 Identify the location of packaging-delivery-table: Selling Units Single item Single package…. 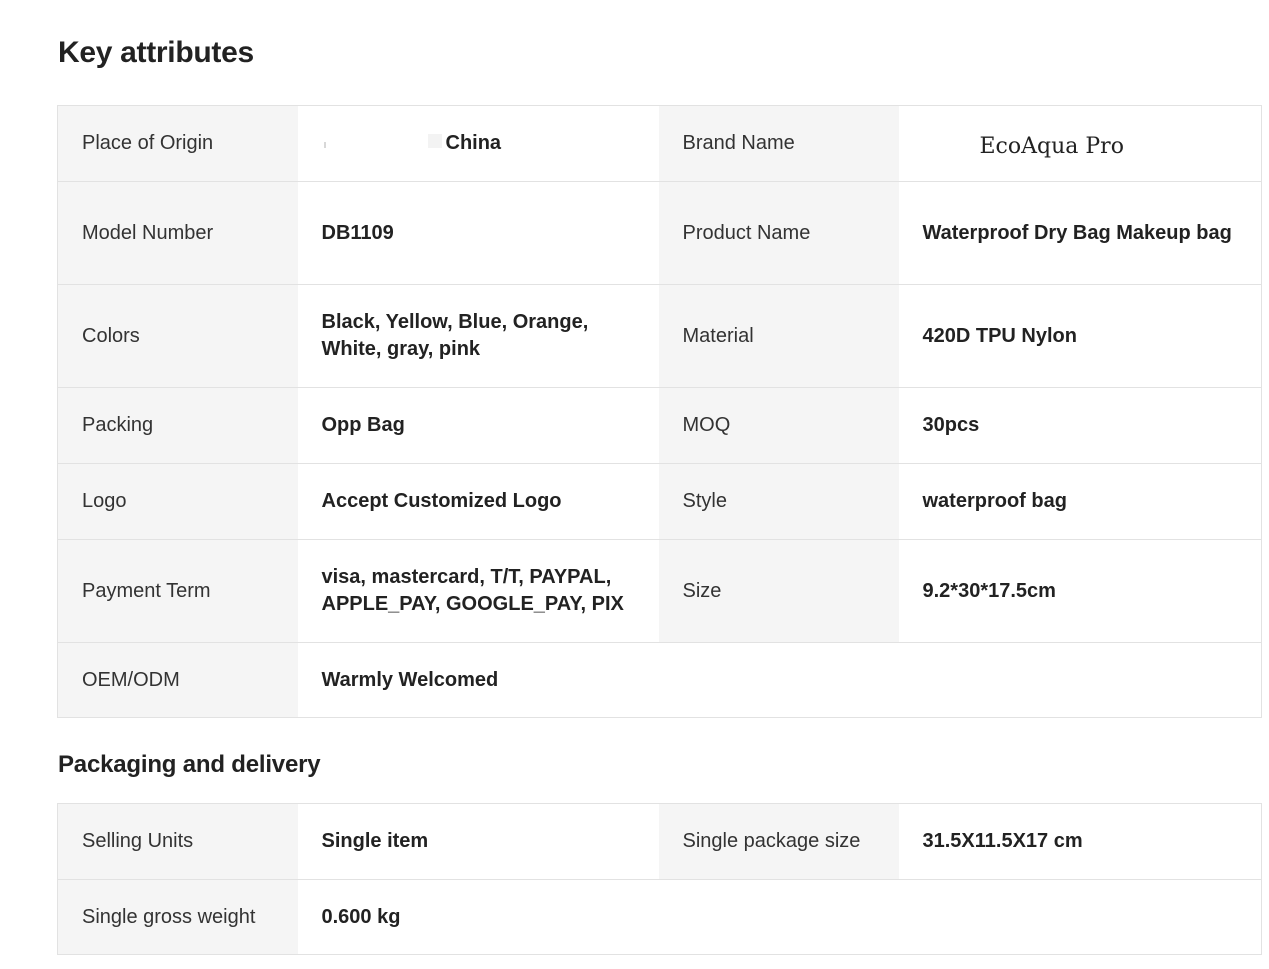
(659, 879).